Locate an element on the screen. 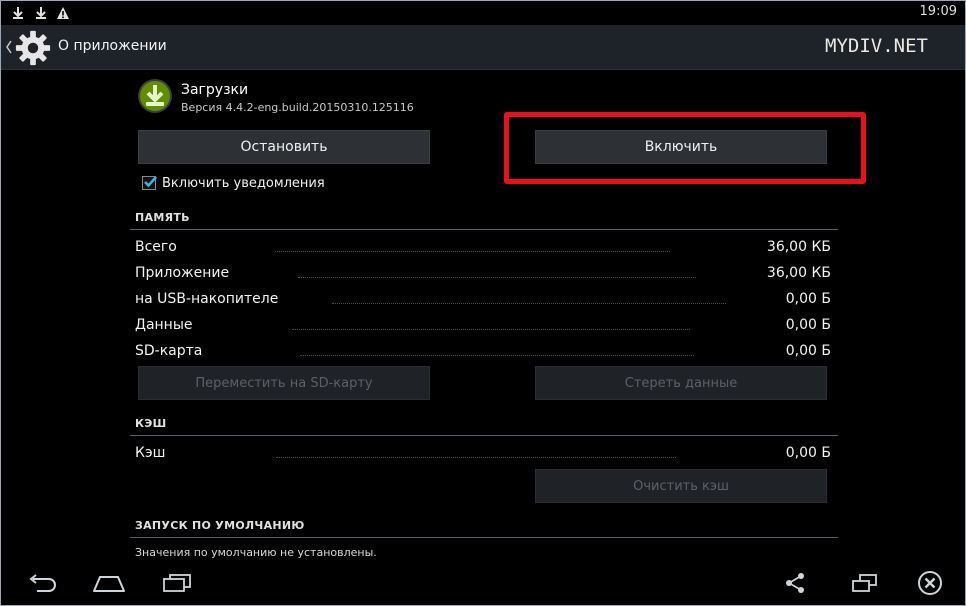  memory-row-label: Всего is located at coordinates (156, 247).